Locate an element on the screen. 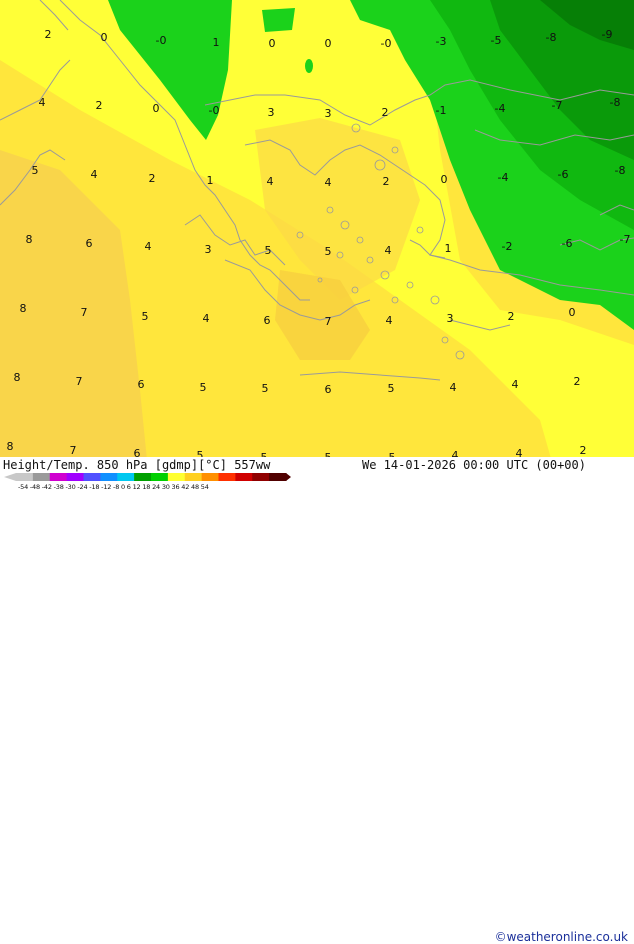 The width and height of the screenshot is (634, 944). map-value-label: -2 is located at coordinates (507, 246).